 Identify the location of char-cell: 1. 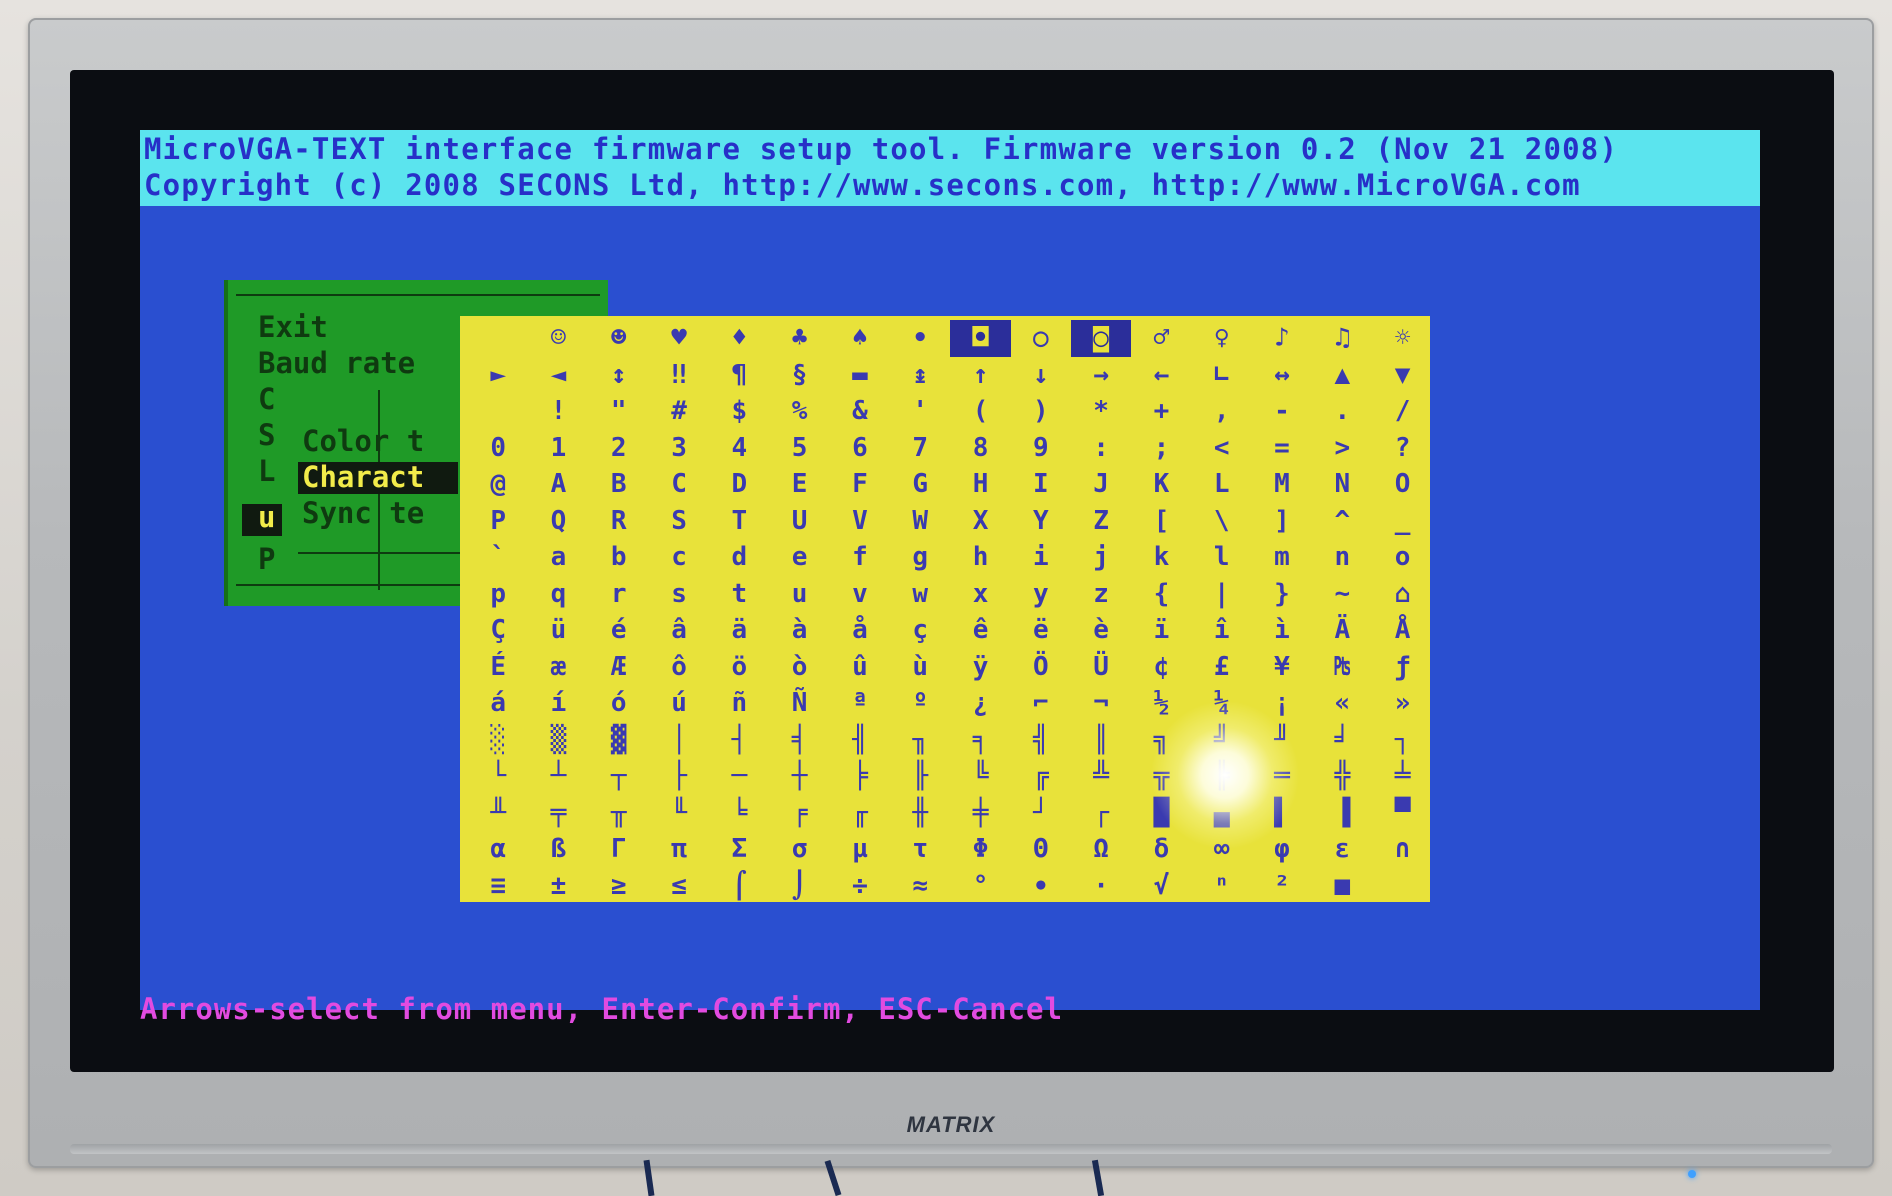
(558, 447).